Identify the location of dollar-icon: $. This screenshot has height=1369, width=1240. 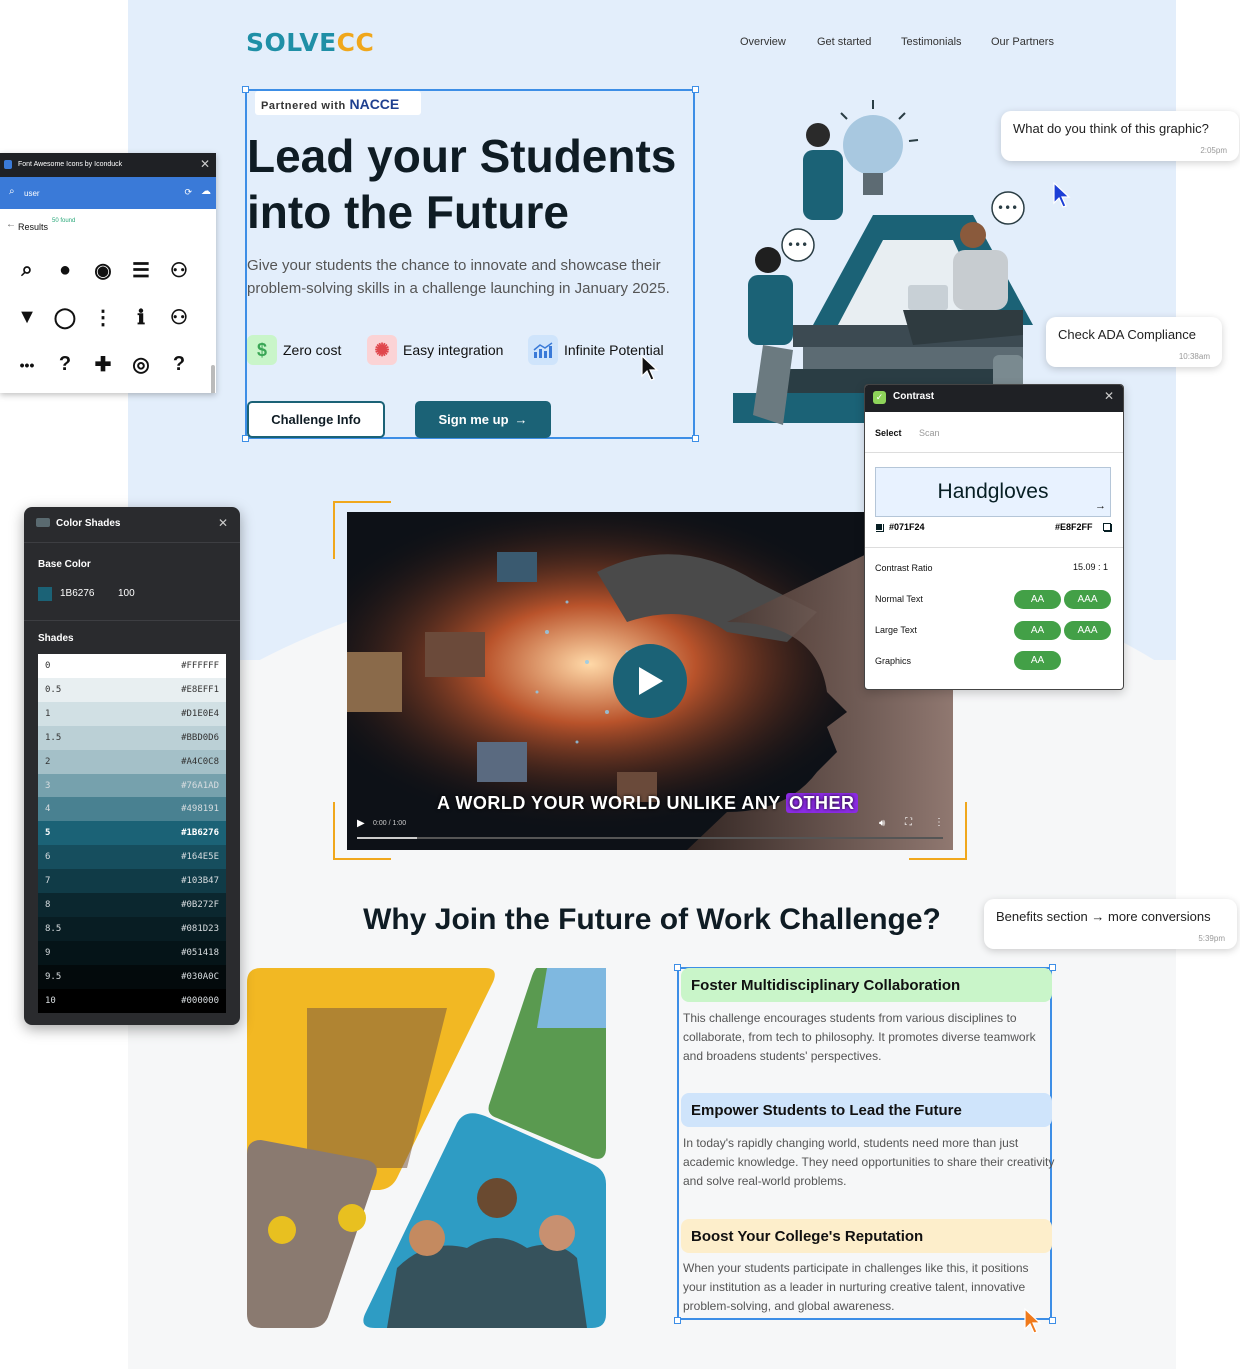
(262, 350).